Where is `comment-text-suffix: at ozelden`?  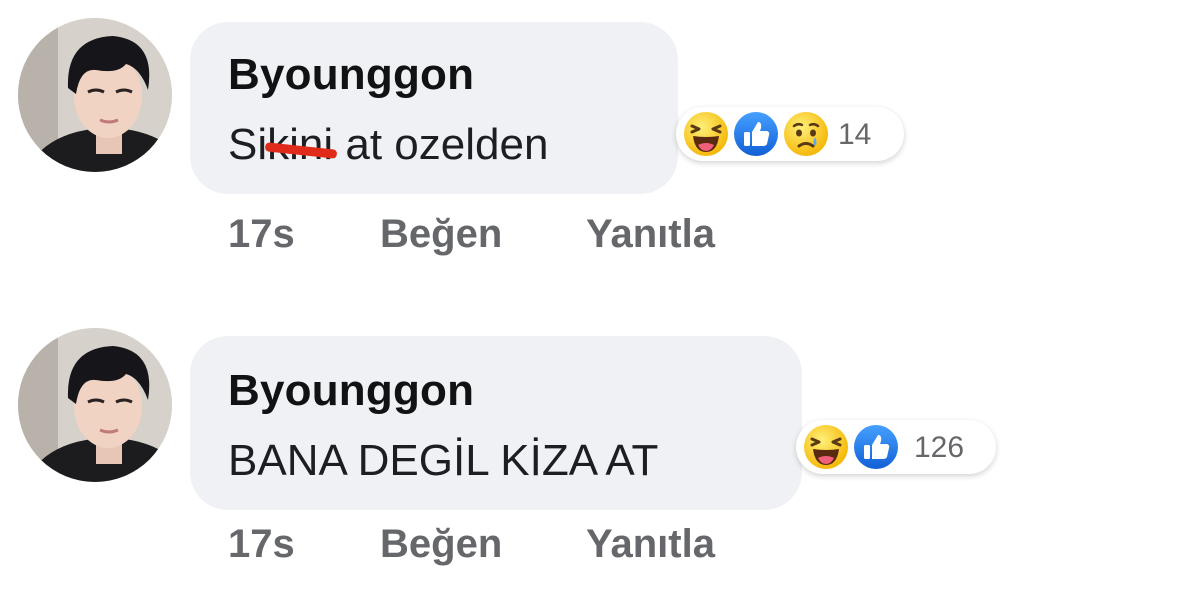 comment-text-suffix: at ozelden is located at coordinates (441, 144).